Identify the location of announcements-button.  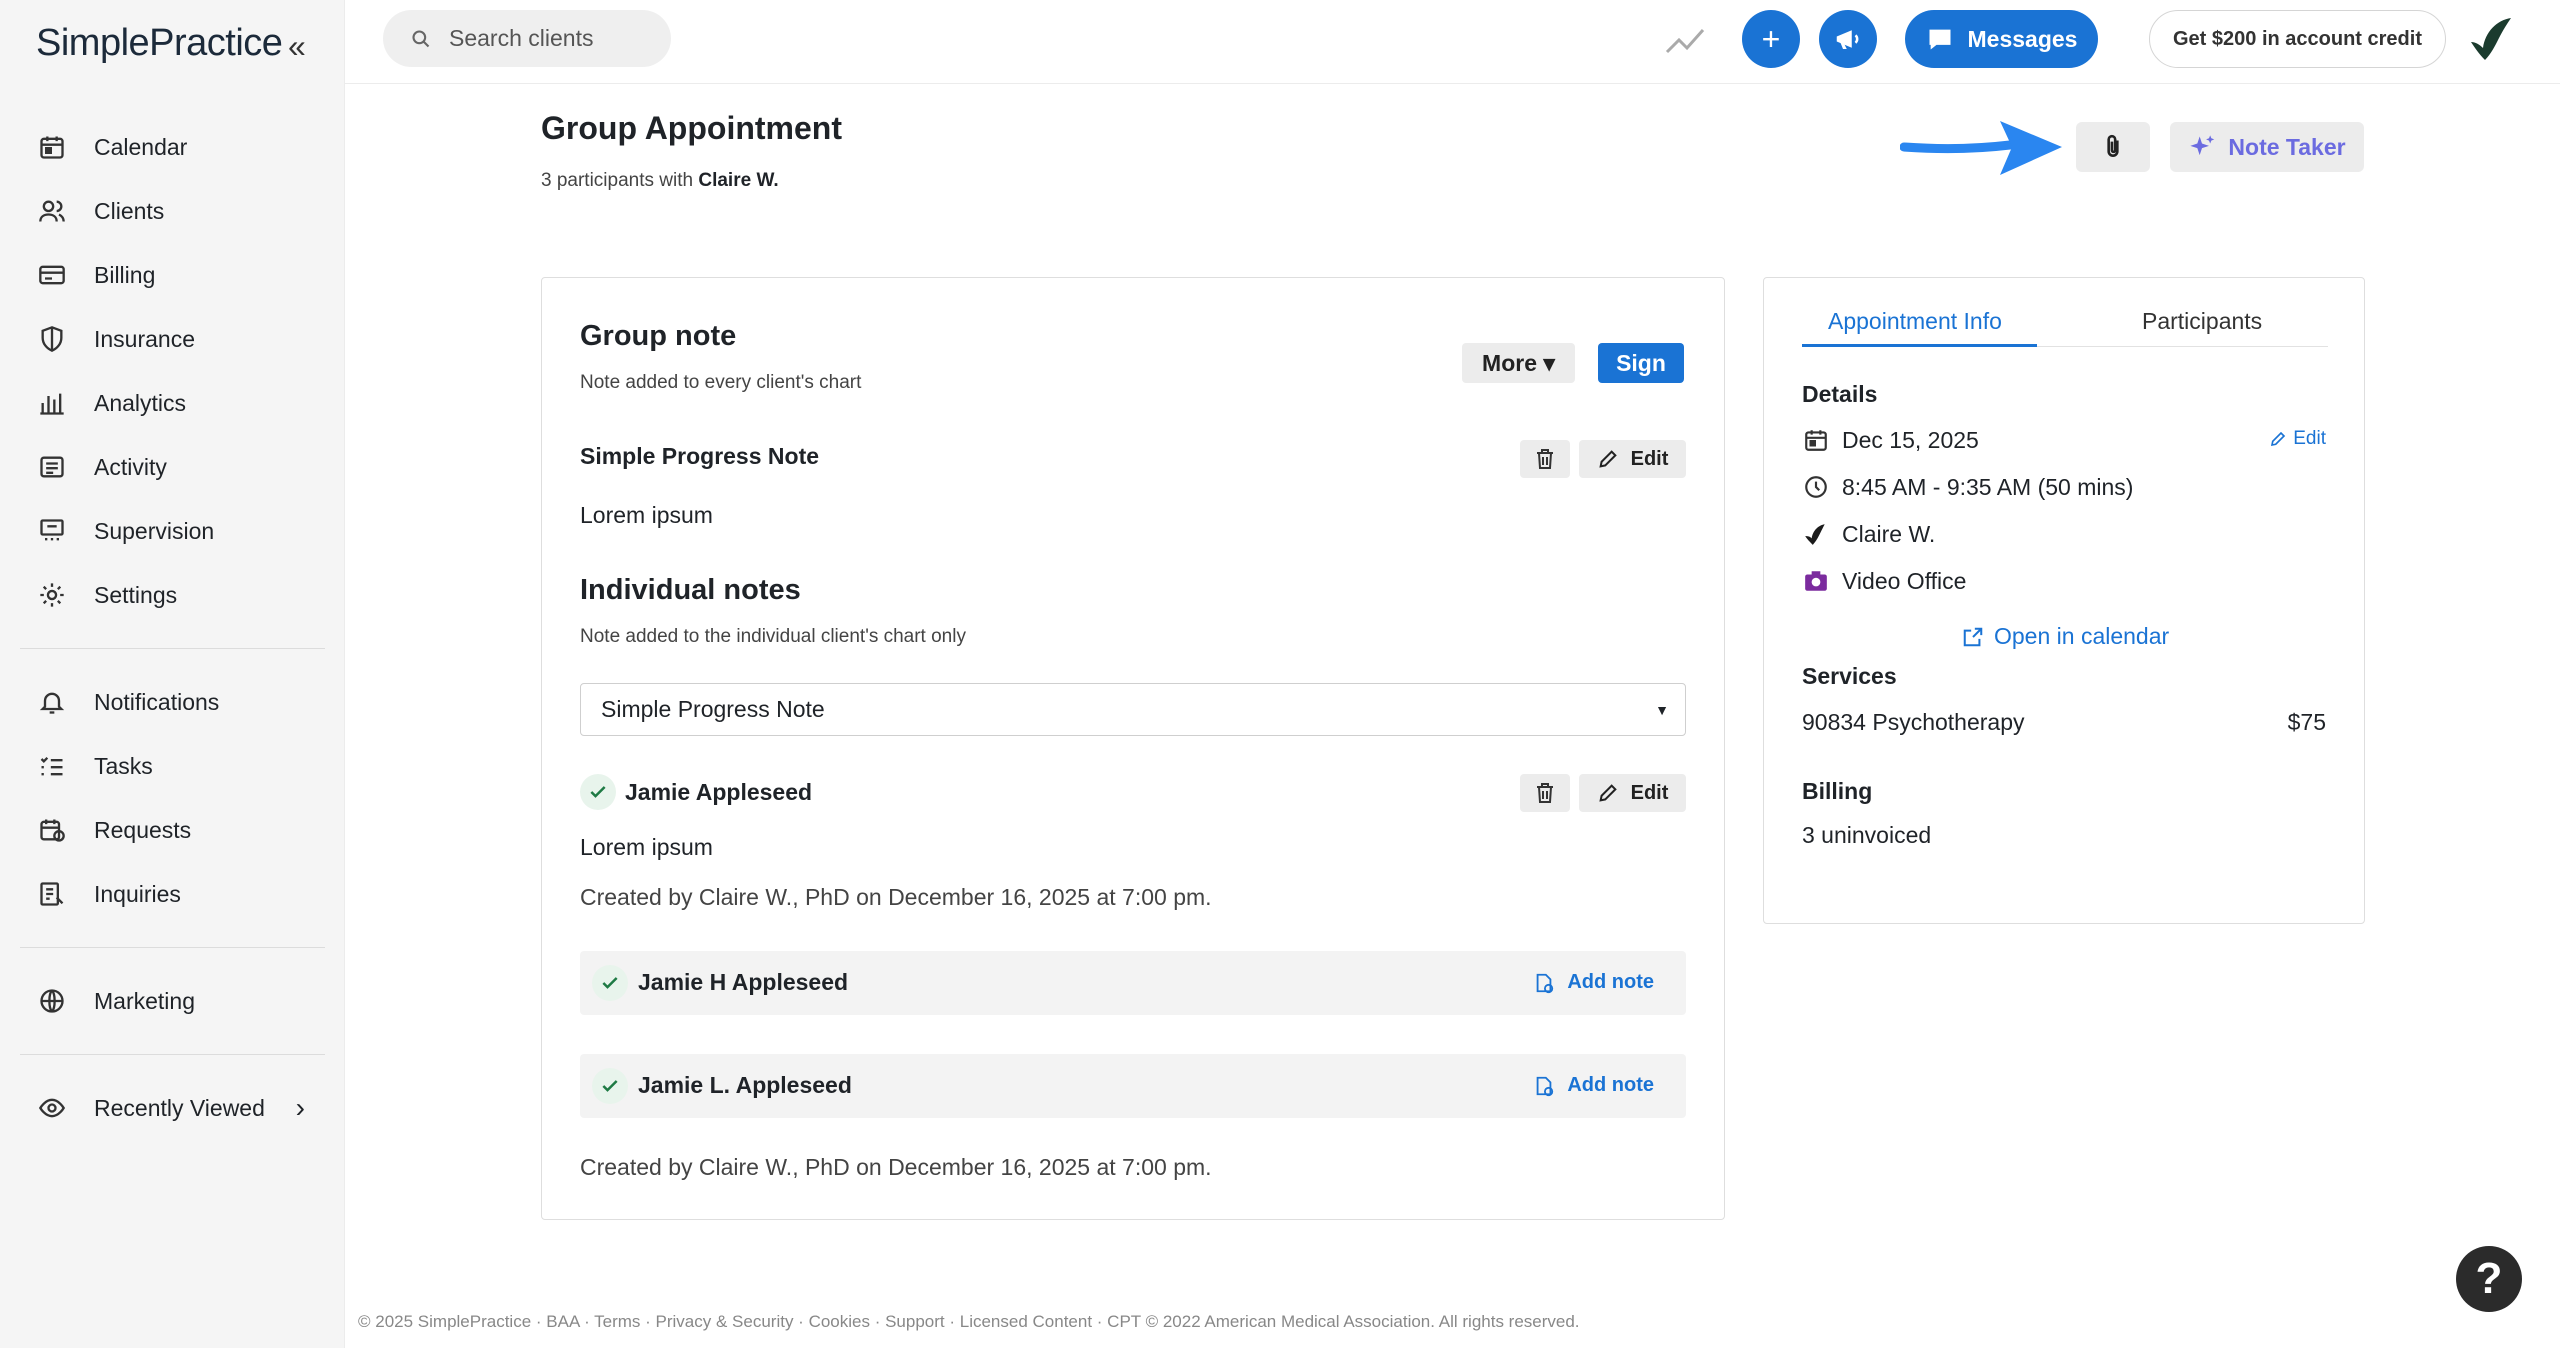
(1848, 39).